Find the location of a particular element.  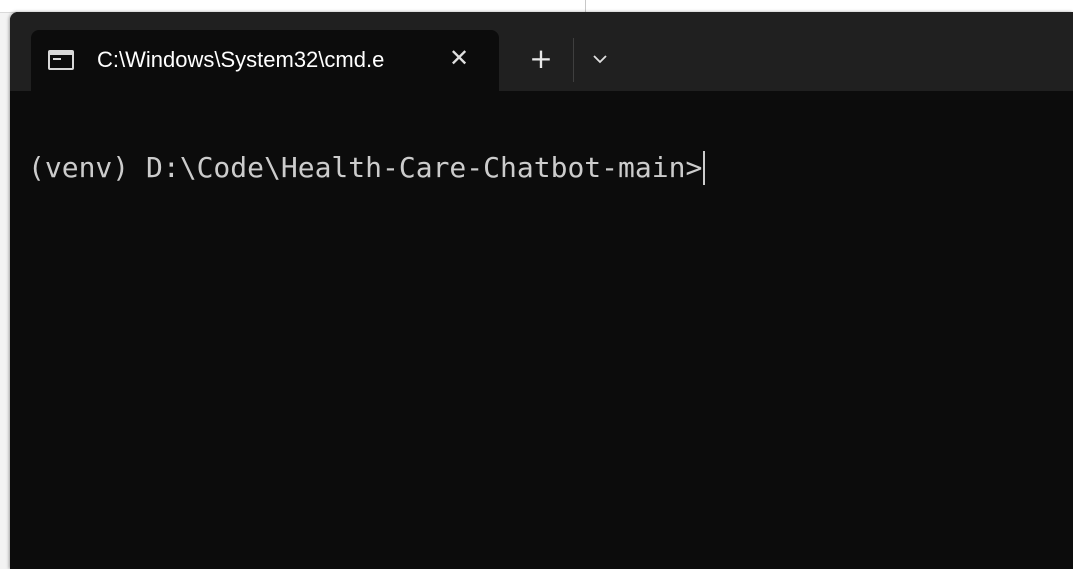

tab-title: C:\Windows\System32\cmd.e is located at coordinates (241, 59).